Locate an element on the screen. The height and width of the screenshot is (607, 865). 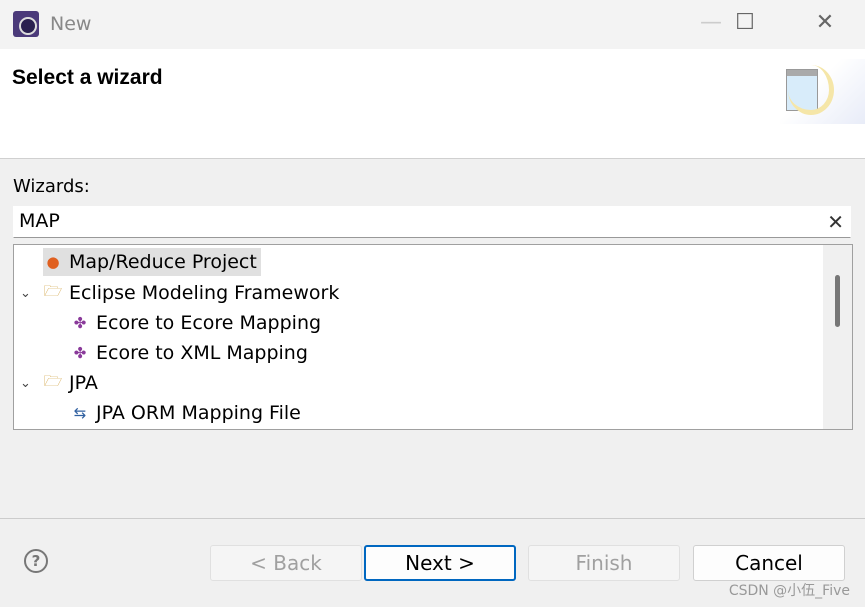
watermark: CSDN @小伍_Five is located at coordinates (789, 591).